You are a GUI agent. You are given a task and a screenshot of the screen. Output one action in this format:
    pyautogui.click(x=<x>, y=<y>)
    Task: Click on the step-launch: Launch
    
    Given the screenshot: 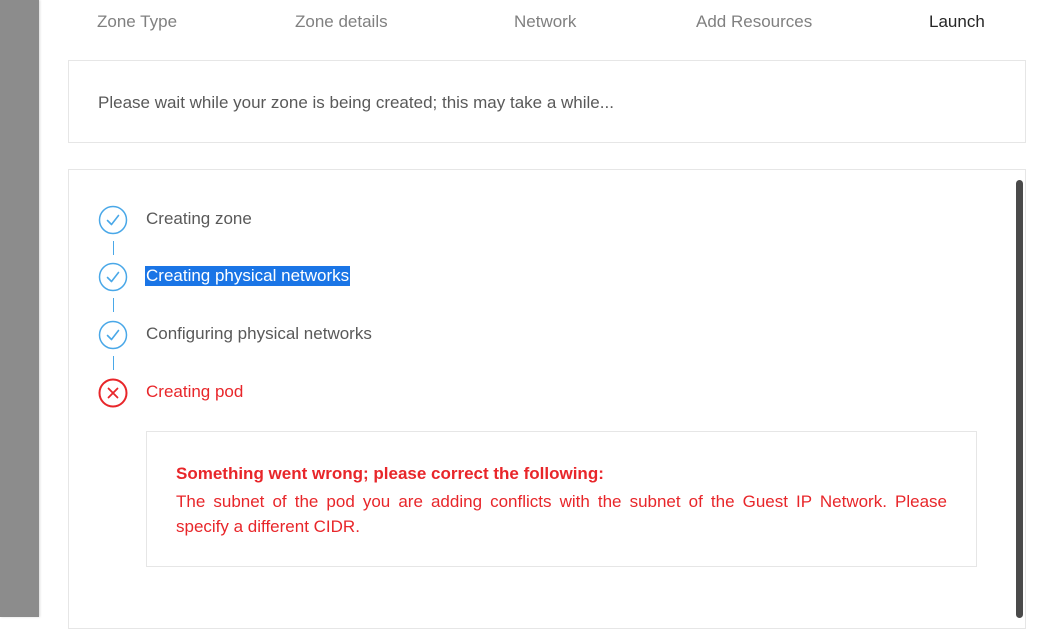 What is the action you would take?
    pyautogui.click(x=957, y=22)
    